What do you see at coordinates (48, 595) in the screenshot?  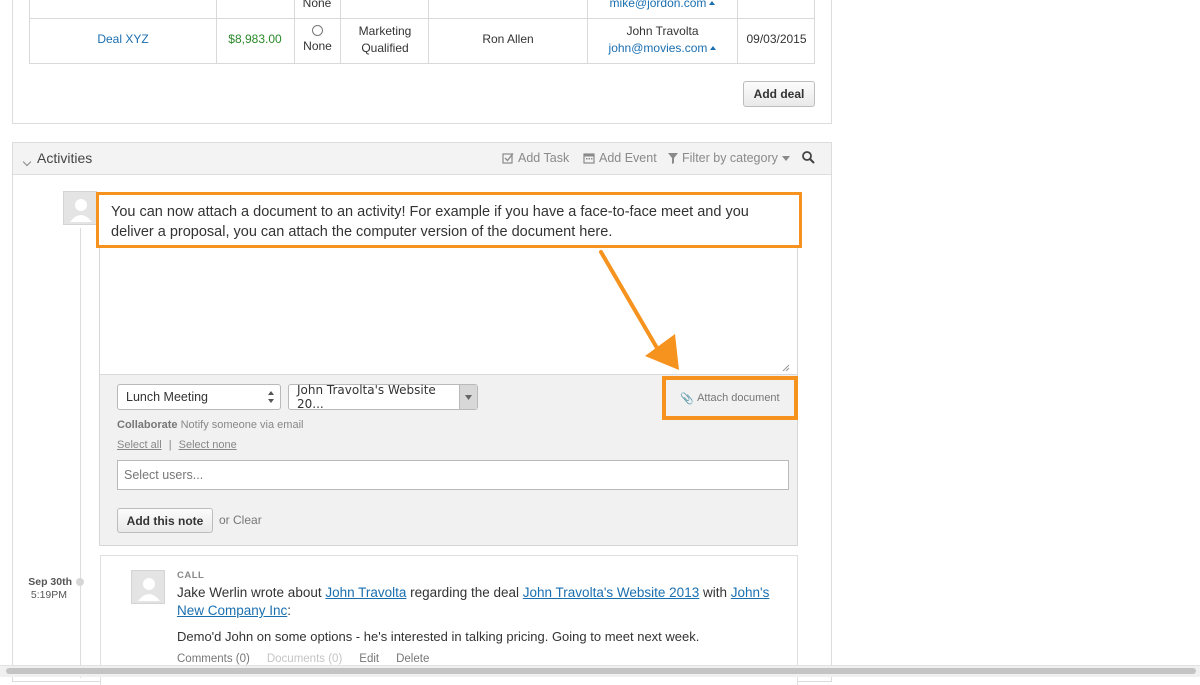 I see `entry-time: 5:19PM` at bounding box center [48, 595].